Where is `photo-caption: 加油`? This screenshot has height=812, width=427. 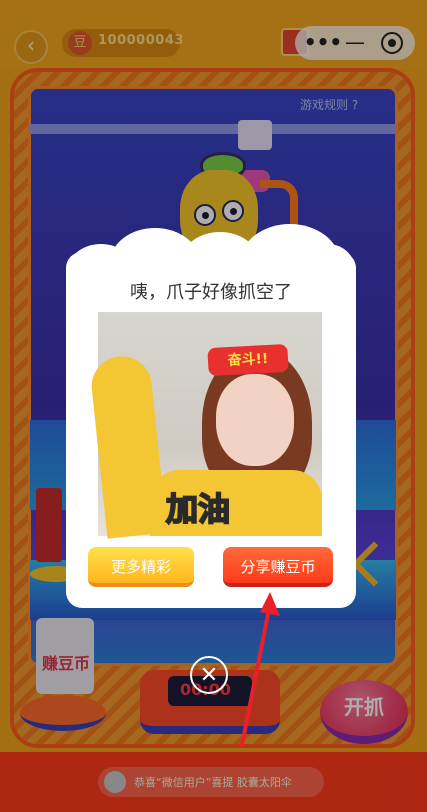 photo-caption: 加油 is located at coordinates (198, 509).